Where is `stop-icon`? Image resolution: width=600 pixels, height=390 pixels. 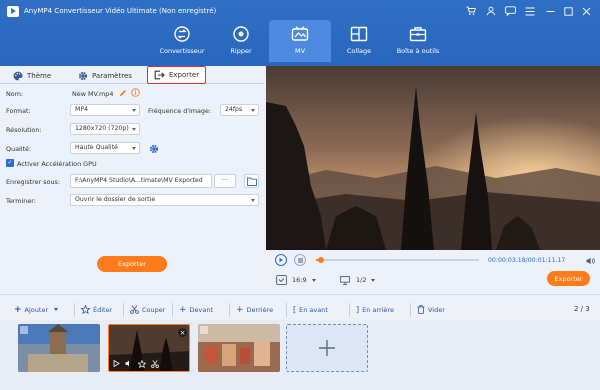
stop-icon is located at coordinates (300, 260).